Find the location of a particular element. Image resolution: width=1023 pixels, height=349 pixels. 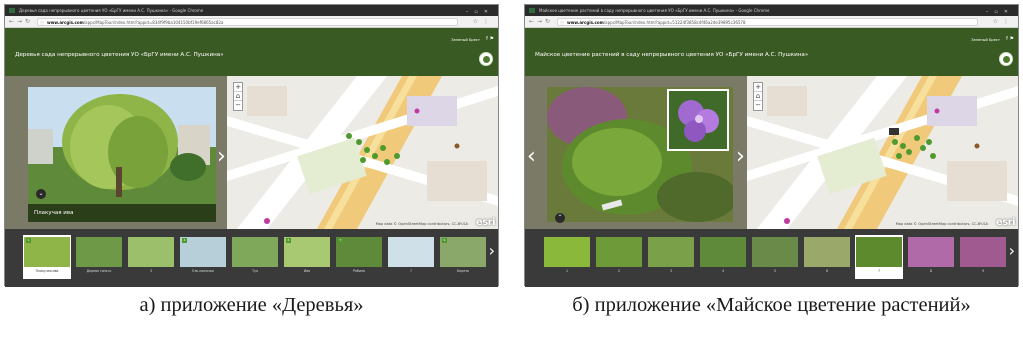

thumbnail-label: Плакучая ива is located at coordinates (47, 271).